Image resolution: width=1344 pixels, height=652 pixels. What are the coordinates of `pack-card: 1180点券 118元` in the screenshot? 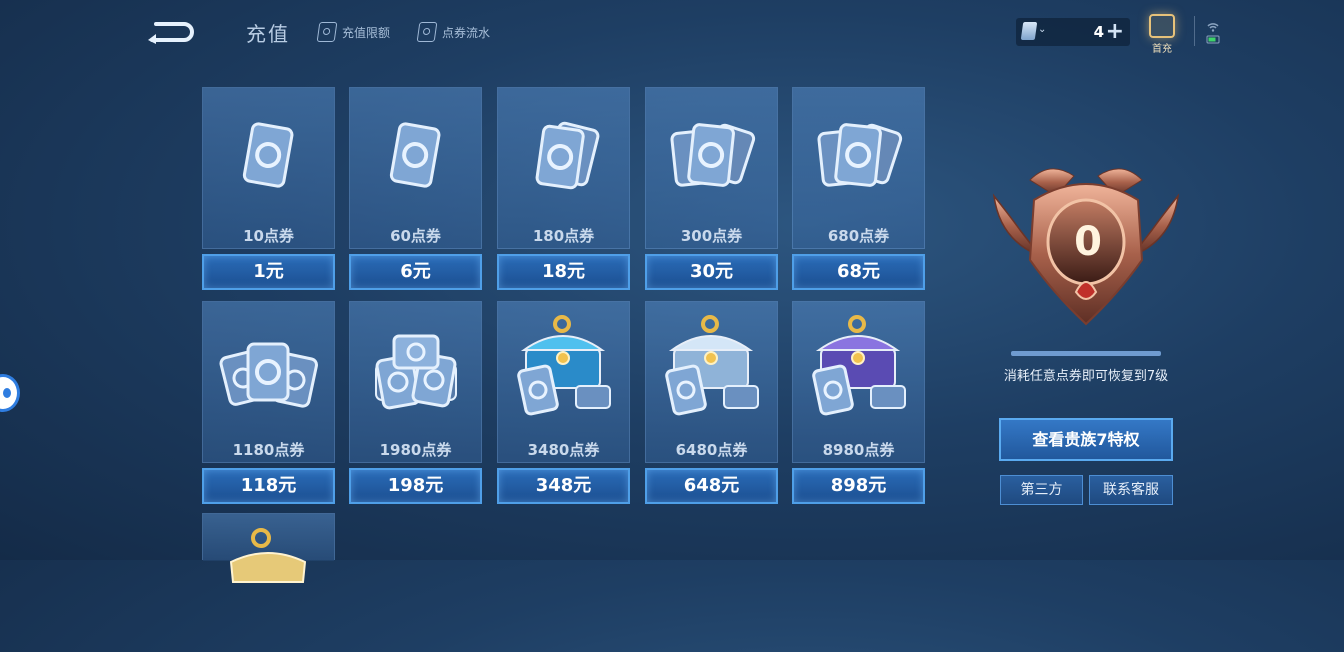 It's located at (268, 402).